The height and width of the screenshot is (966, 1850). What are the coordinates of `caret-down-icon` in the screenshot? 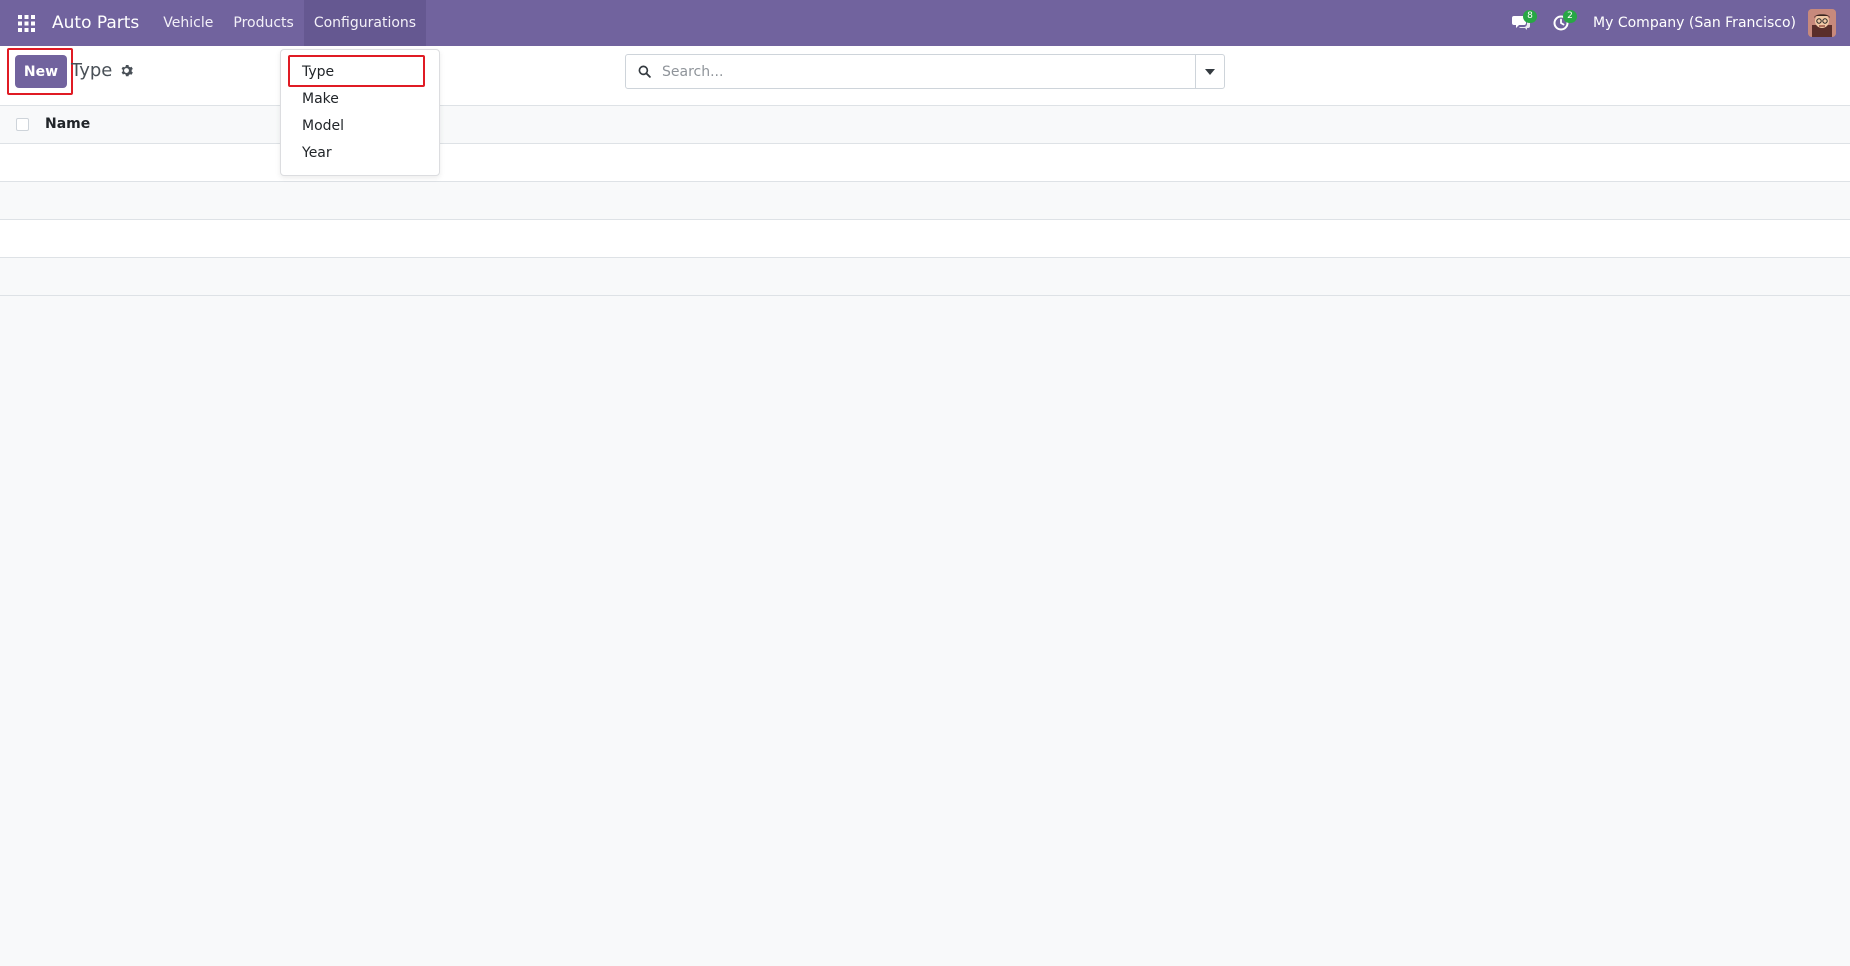 It's located at (1210, 71).